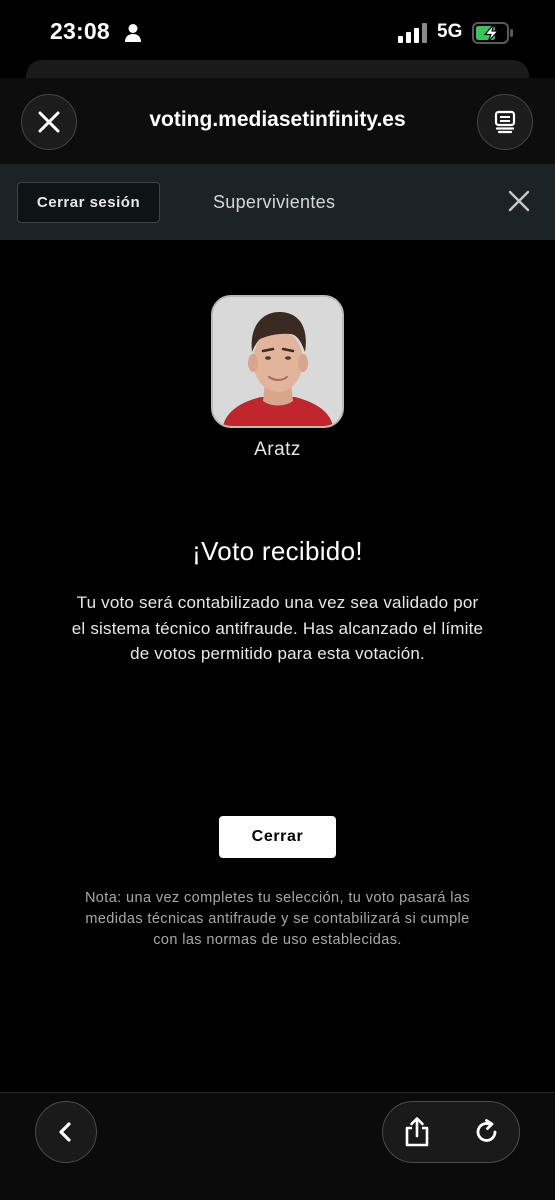 Image resolution: width=555 pixels, height=1200 pixels. What do you see at coordinates (277, 837) in the screenshot?
I see `close-button: Cerrar` at bounding box center [277, 837].